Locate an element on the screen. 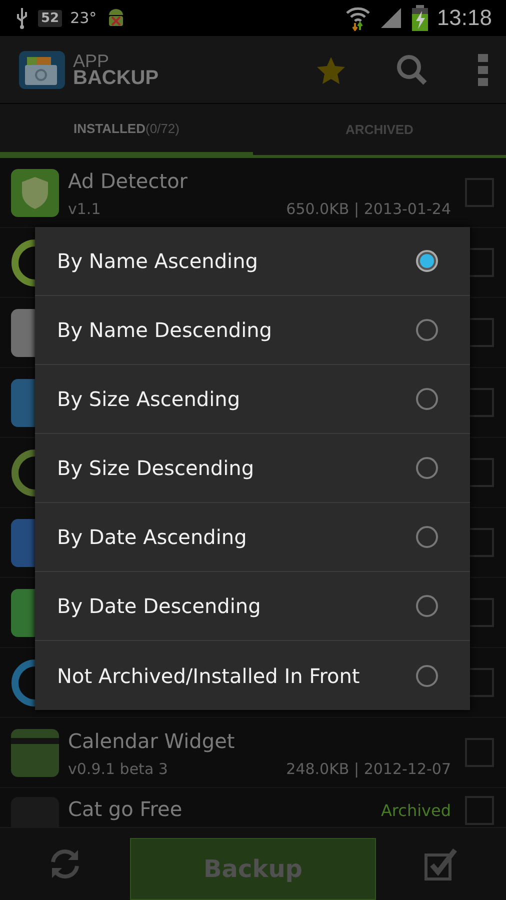 This screenshot has width=506, height=900. checkbox-tick-icon is located at coordinates (441, 864).